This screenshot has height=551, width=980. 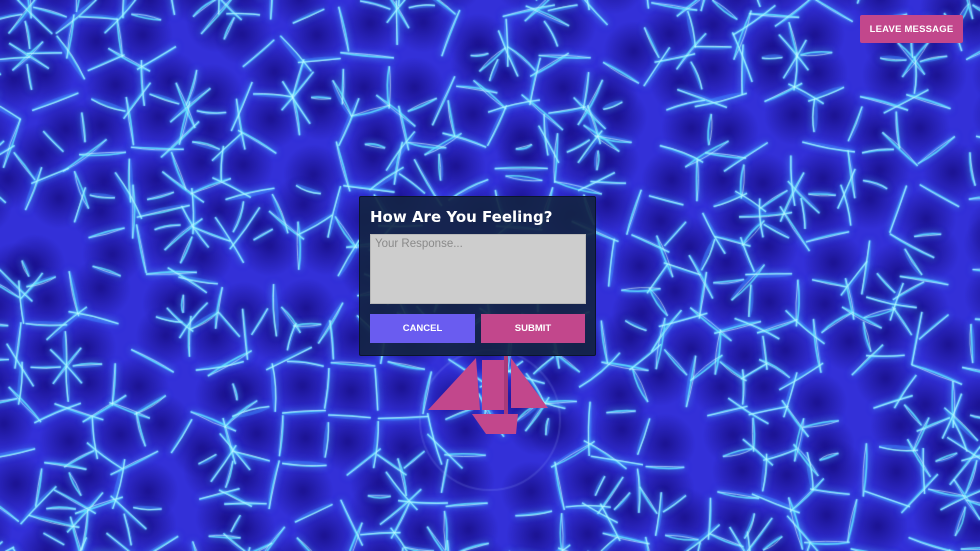 I want to click on cancel-button: CANCEL, so click(x=422, y=328).